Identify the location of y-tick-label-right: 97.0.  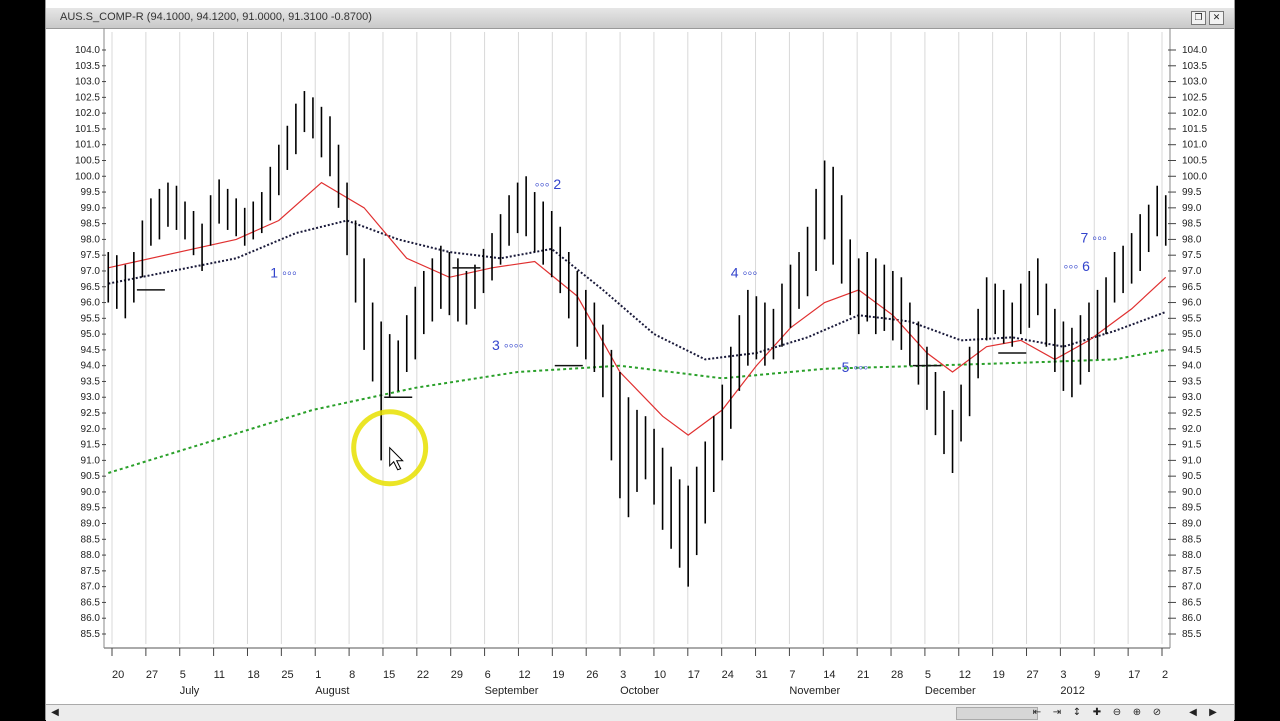
(1192, 271).